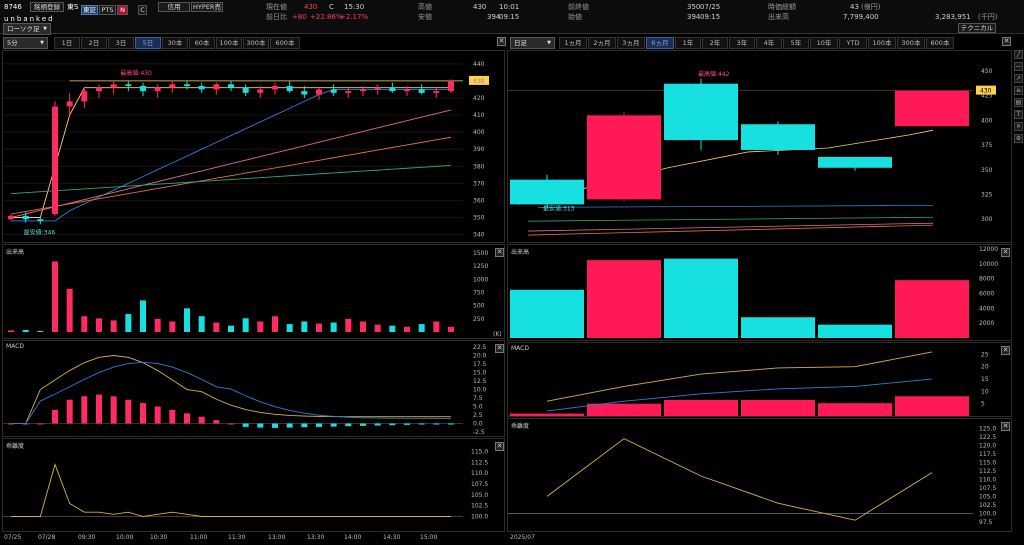 This screenshot has height=545, width=1024. Describe the element at coordinates (742, 43) in the screenshot. I see `right-range-6: 3年` at that location.